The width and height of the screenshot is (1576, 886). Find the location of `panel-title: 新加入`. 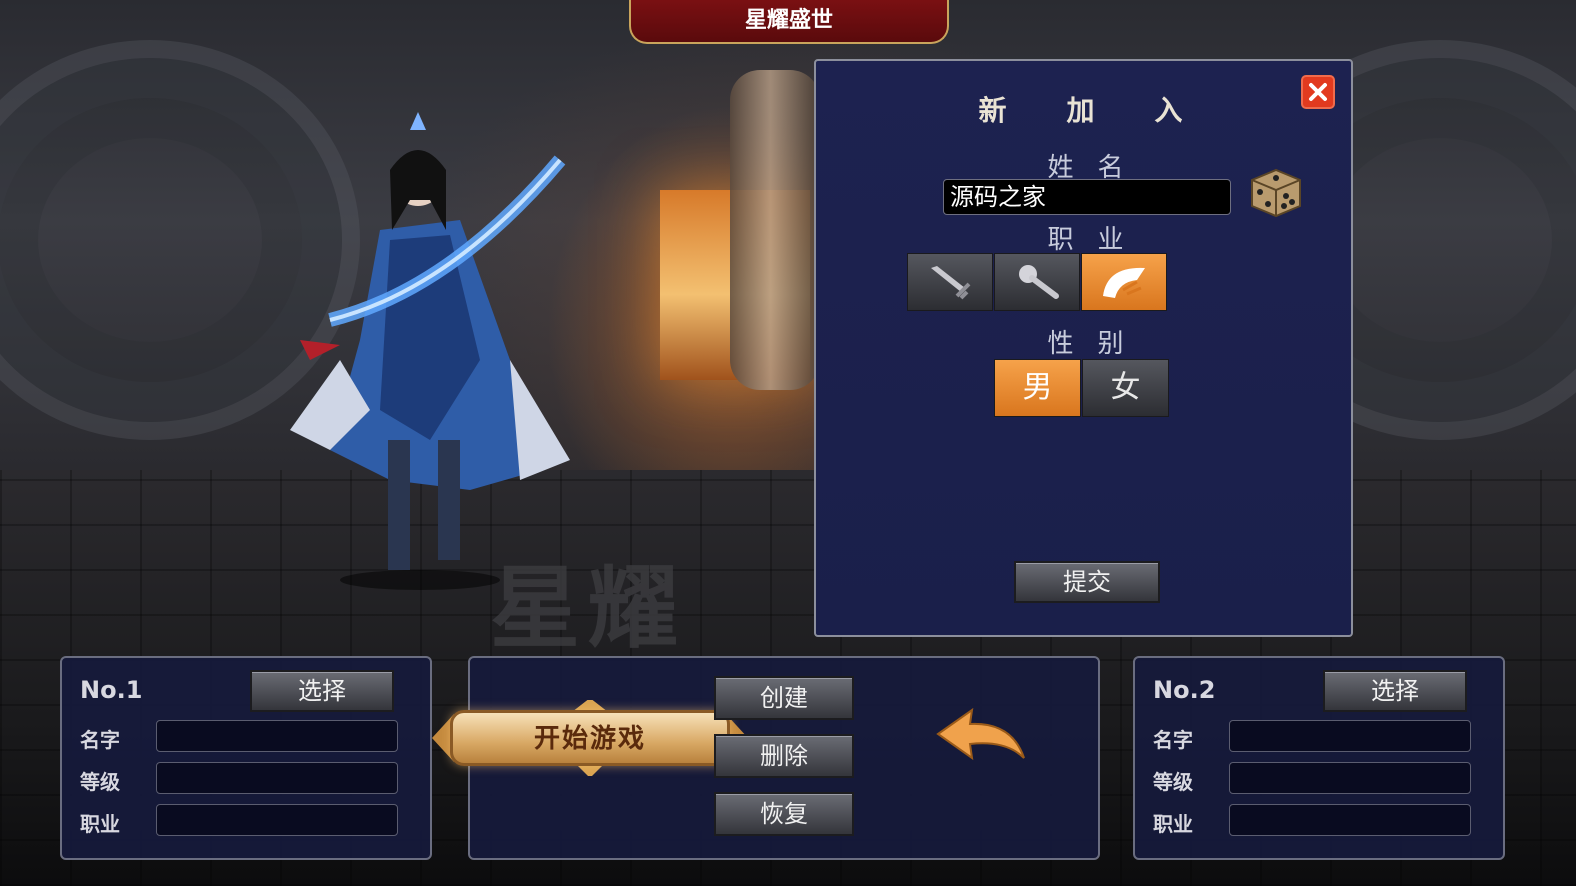

panel-title: 新加入 is located at coordinates (1110, 110).